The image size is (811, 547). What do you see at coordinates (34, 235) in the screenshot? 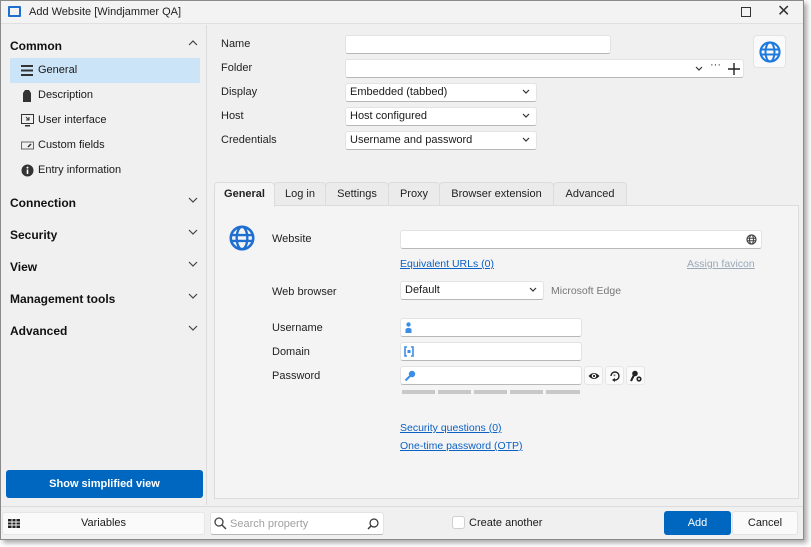
I see `section-label: Security` at bounding box center [34, 235].